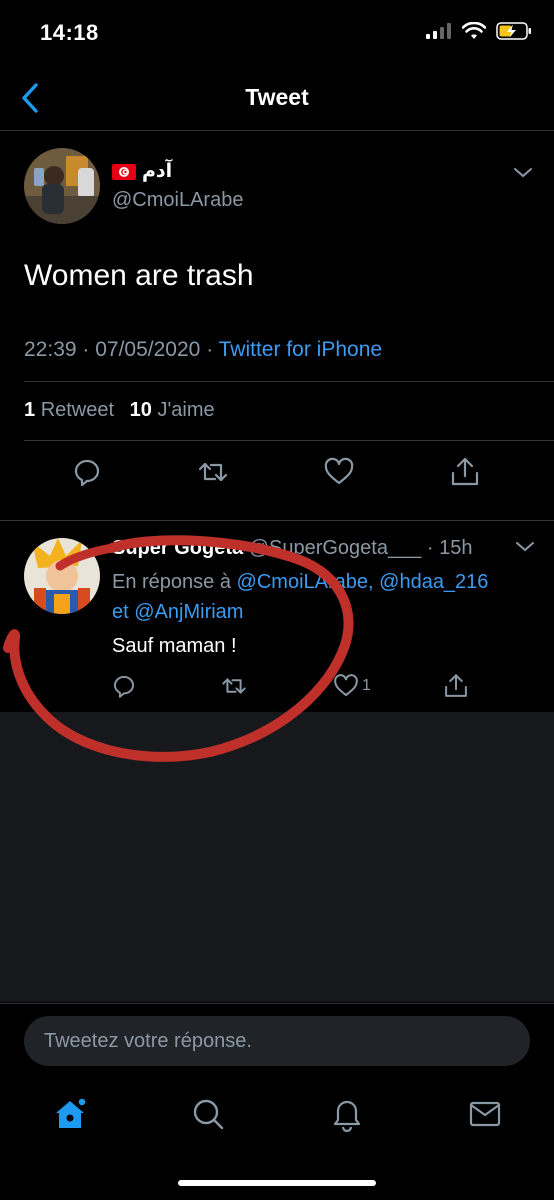 The height and width of the screenshot is (1200, 554). What do you see at coordinates (366, 685) in the screenshot?
I see `reply-like-count: 1` at bounding box center [366, 685].